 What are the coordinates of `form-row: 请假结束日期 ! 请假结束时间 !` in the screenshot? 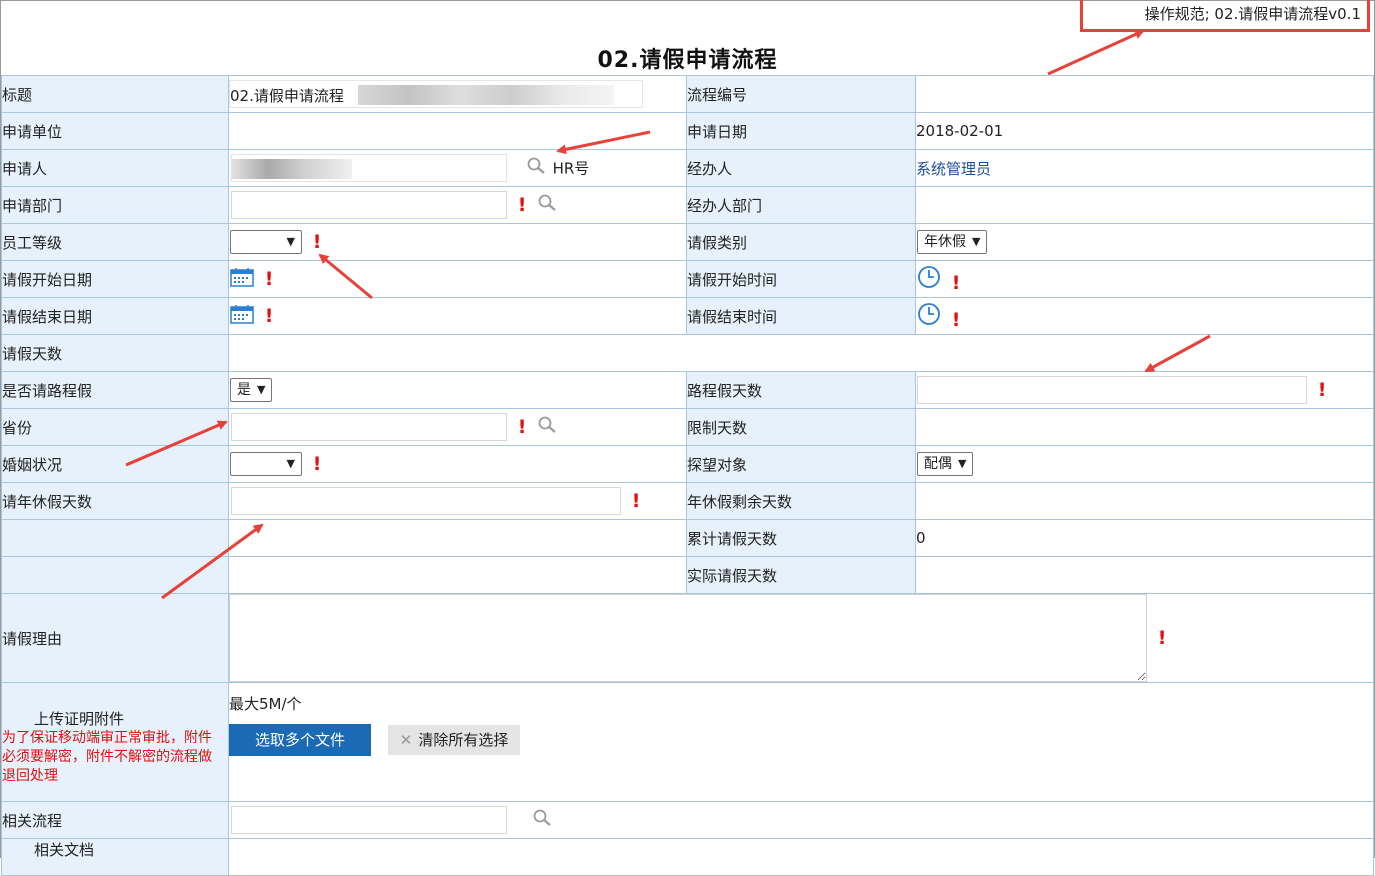 It's located at (687, 316).